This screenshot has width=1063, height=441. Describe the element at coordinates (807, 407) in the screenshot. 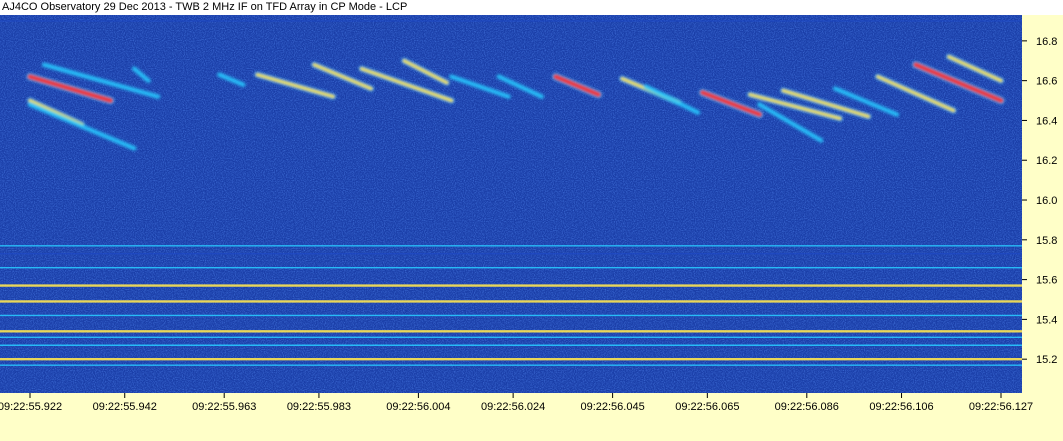

I see `x-tick-label: 09:22:56.086` at that location.